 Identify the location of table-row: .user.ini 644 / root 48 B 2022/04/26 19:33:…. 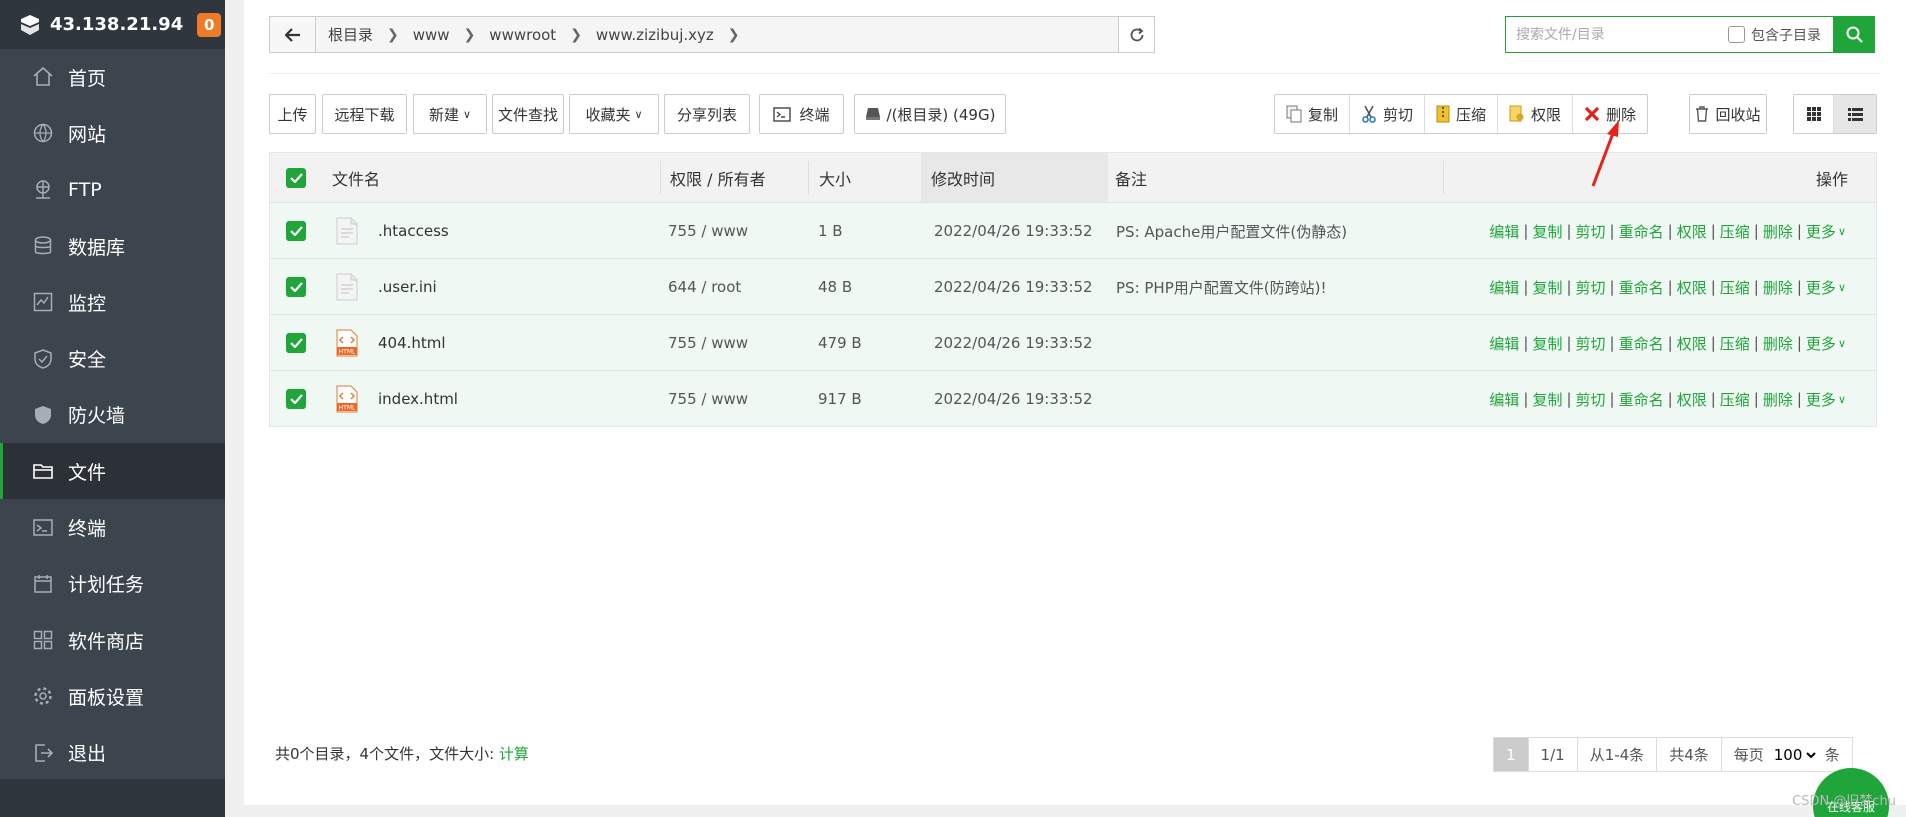
(1073, 286).